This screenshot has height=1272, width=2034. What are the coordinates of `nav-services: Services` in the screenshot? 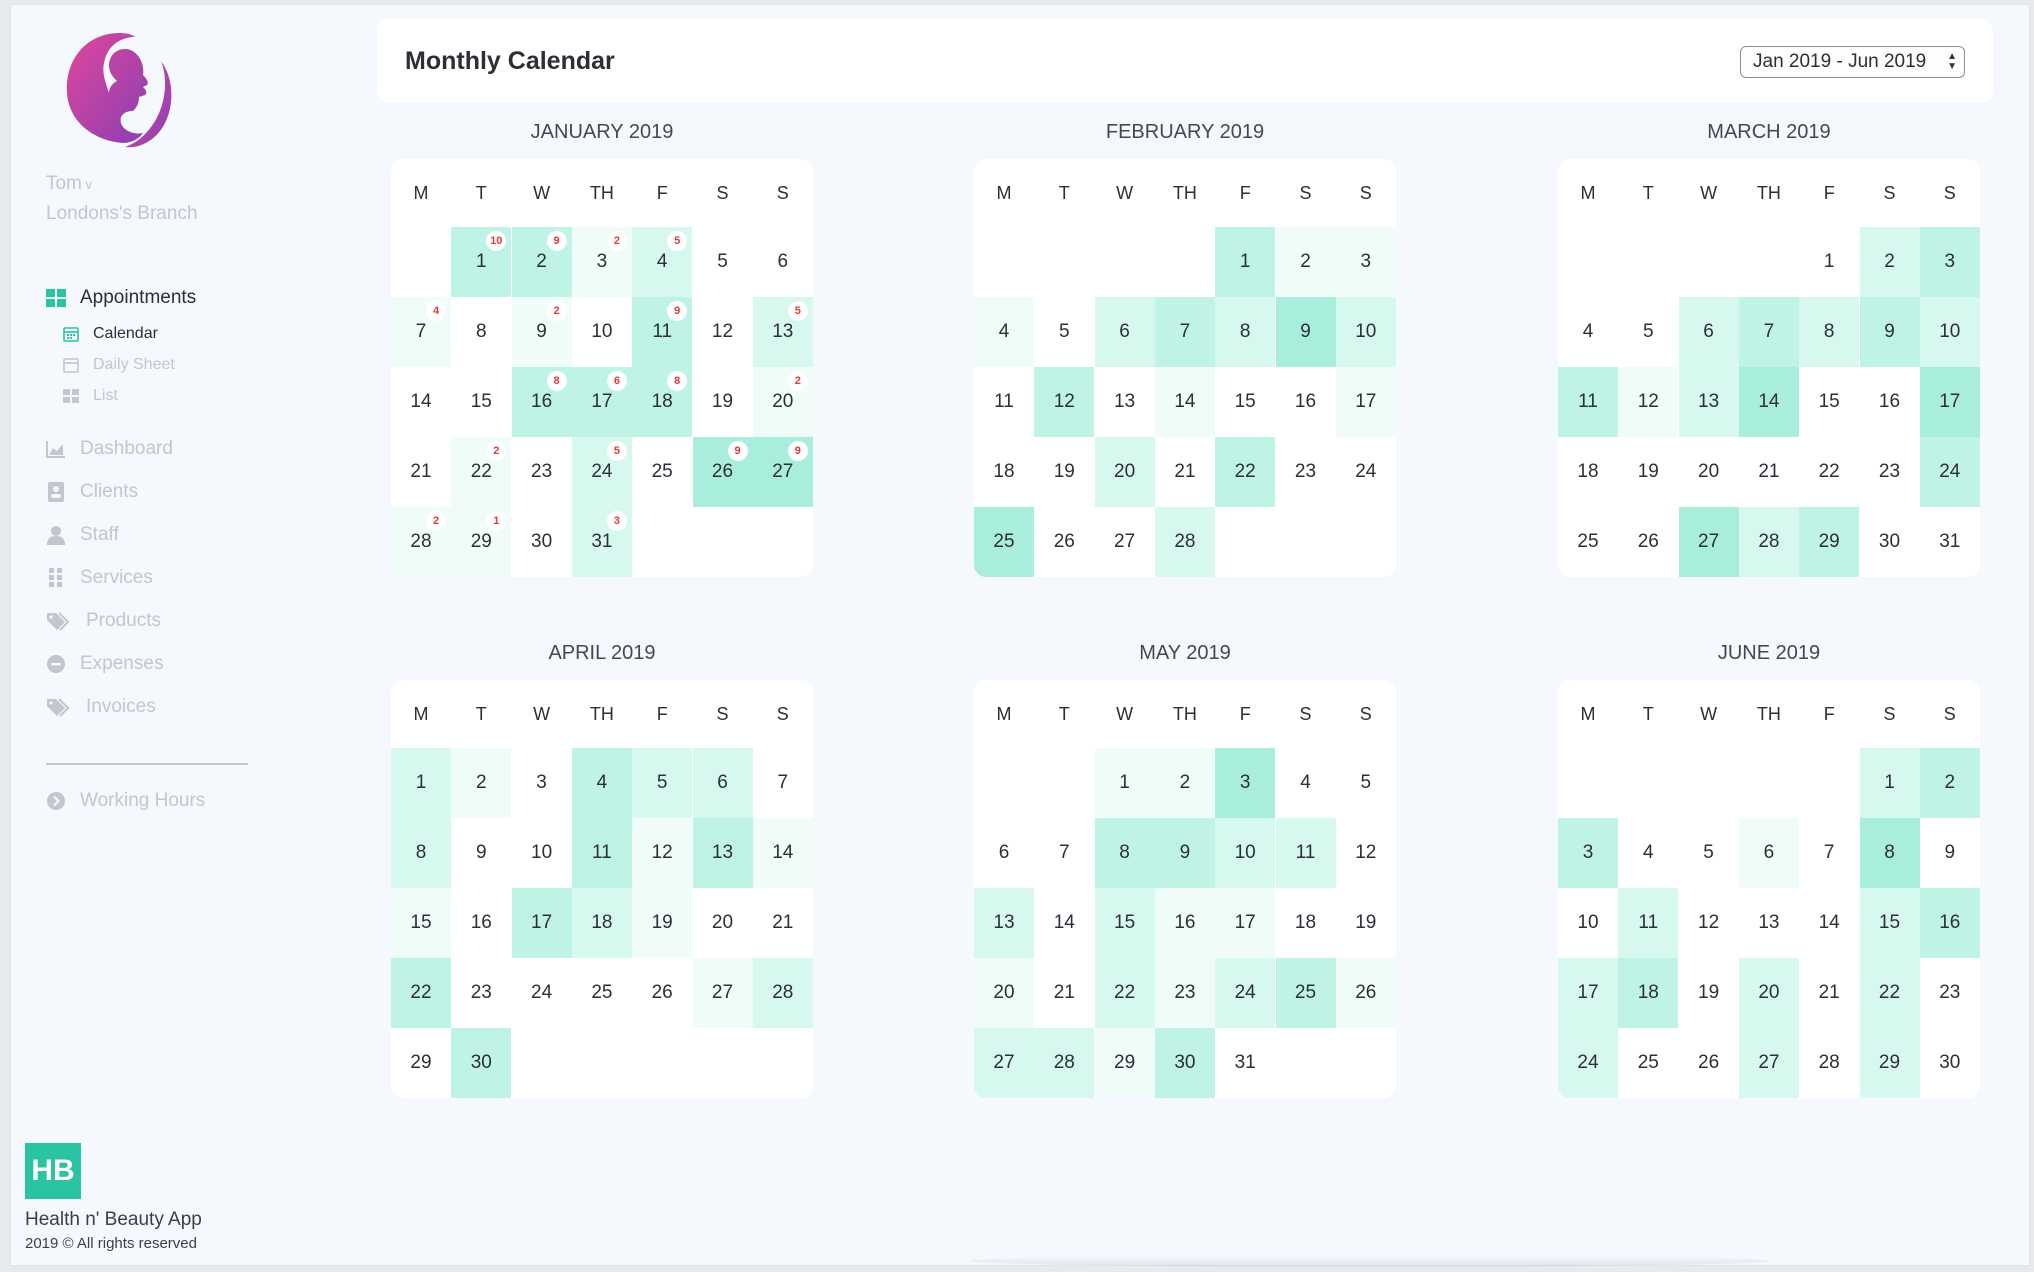 It's located at (99, 578).